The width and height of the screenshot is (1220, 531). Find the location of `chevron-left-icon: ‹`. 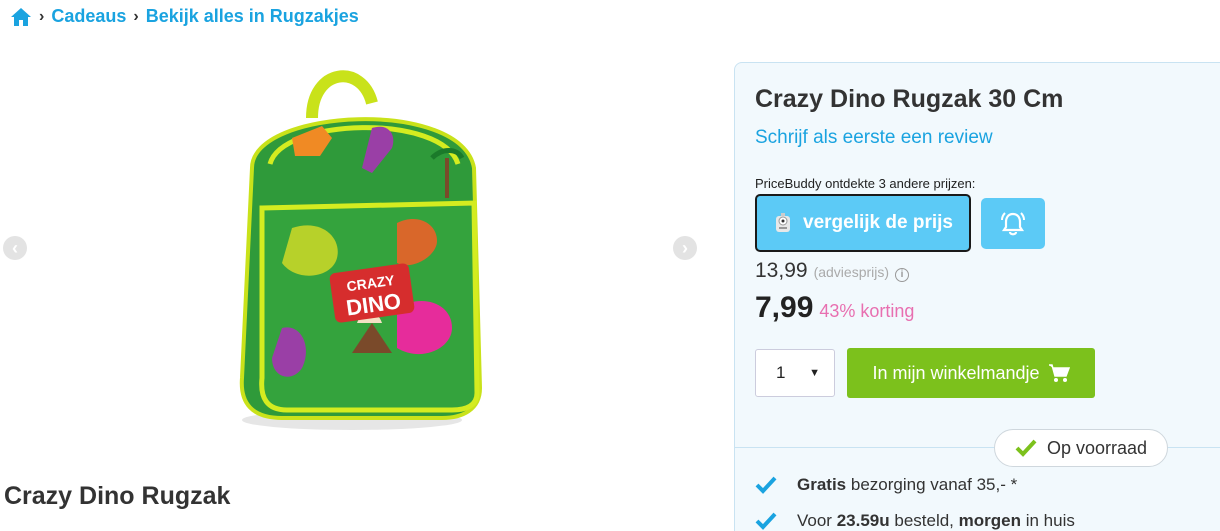

chevron-left-icon: ‹ is located at coordinates (15, 248).